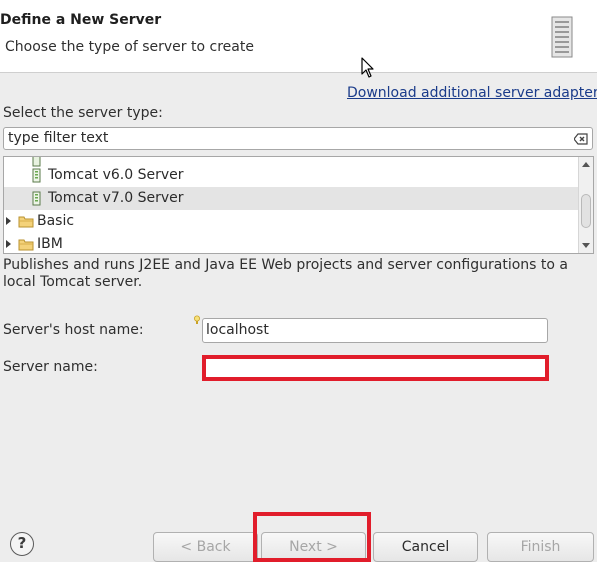 Image resolution: width=597 pixels, height=562 pixels. I want to click on scroll-thumb, so click(586, 211).